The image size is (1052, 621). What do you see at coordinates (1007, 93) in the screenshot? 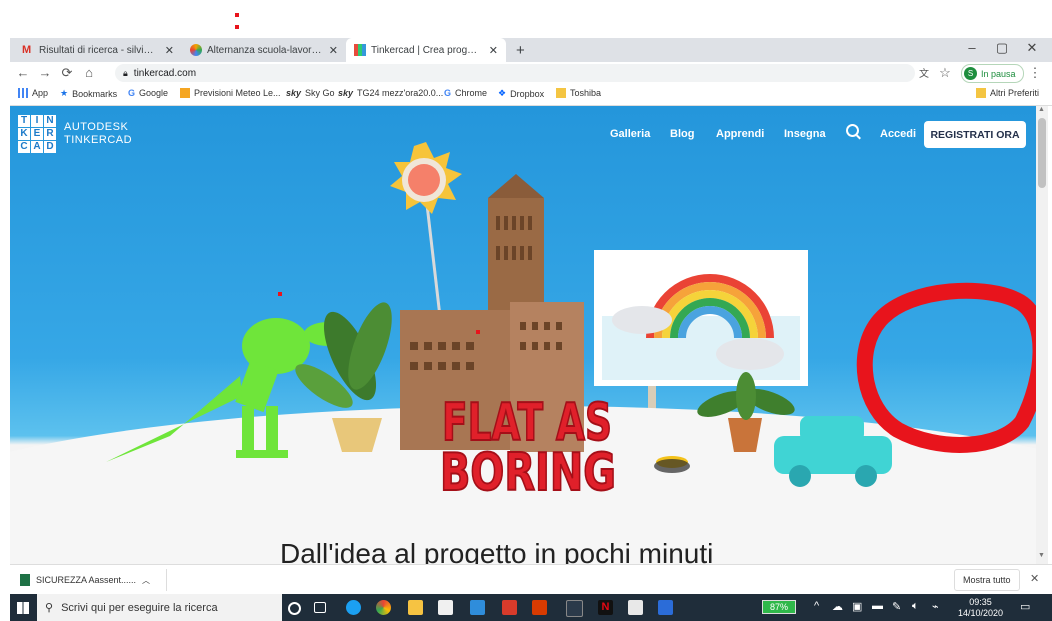
I see `other-bookmarks: Altri Preferiti` at bounding box center [1007, 93].